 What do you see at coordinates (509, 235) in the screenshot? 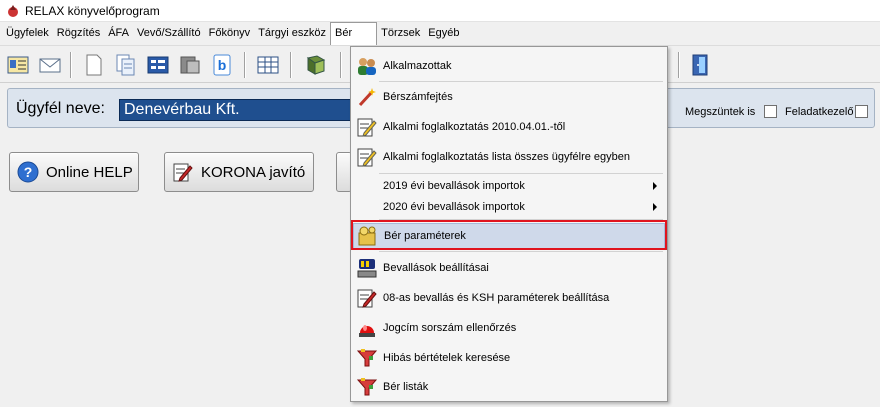
I see `highlight-frame` at bounding box center [509, 235].